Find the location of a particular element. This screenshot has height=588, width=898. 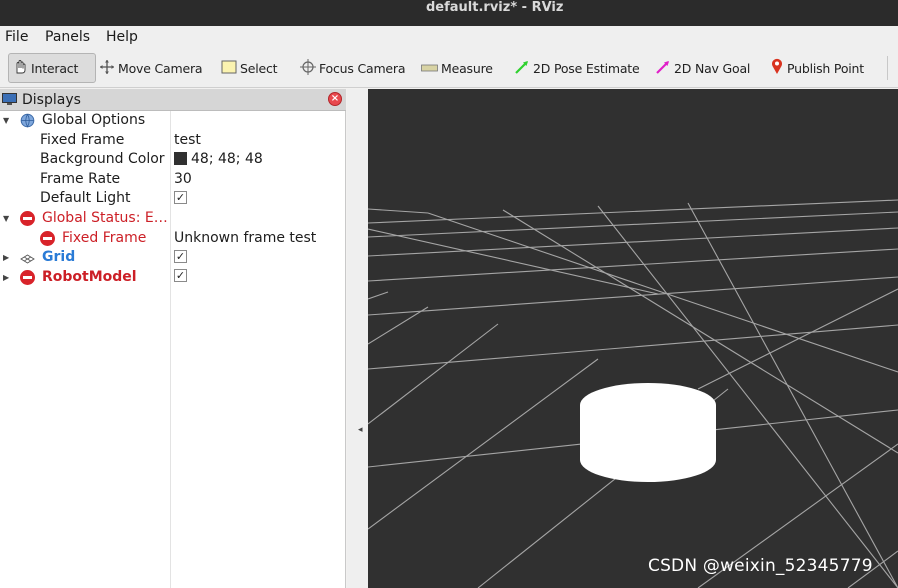

toolbar-separator is located at coordinates (887, 68).